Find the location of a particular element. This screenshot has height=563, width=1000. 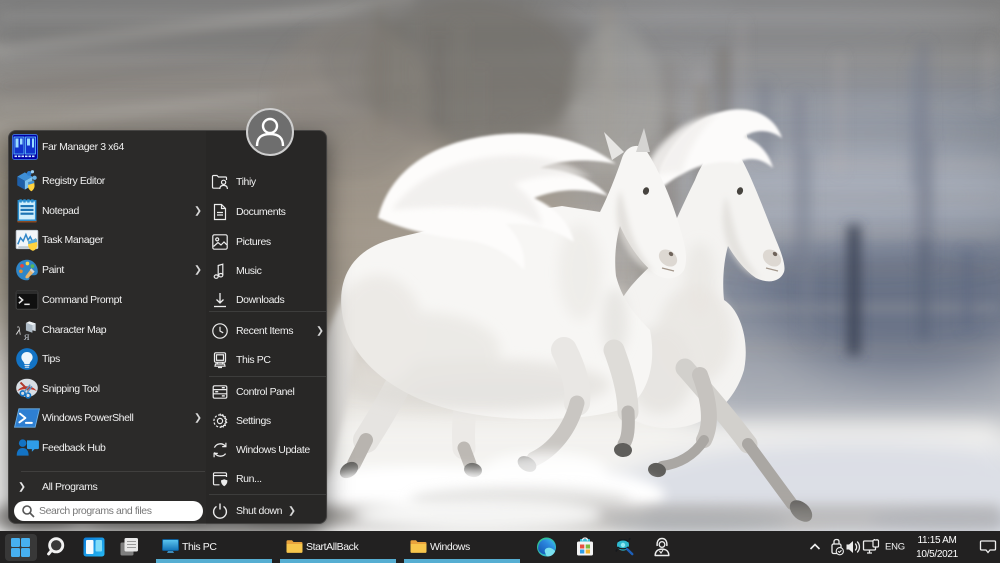

svg-text: Я is located at coordinates (27, 337).